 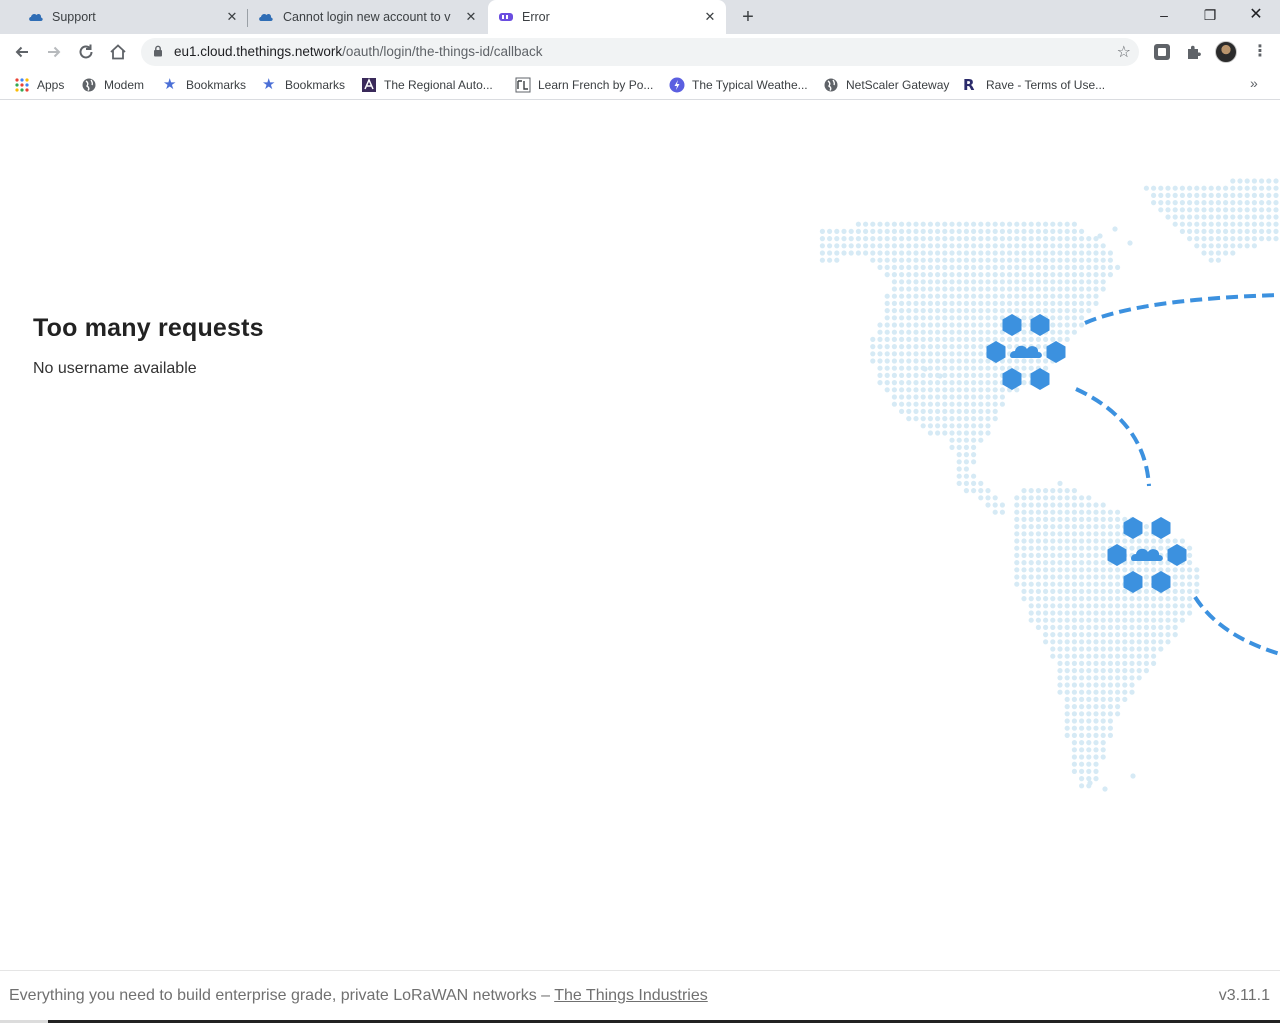 I want to click on home-button, so click(x=118, y=52).